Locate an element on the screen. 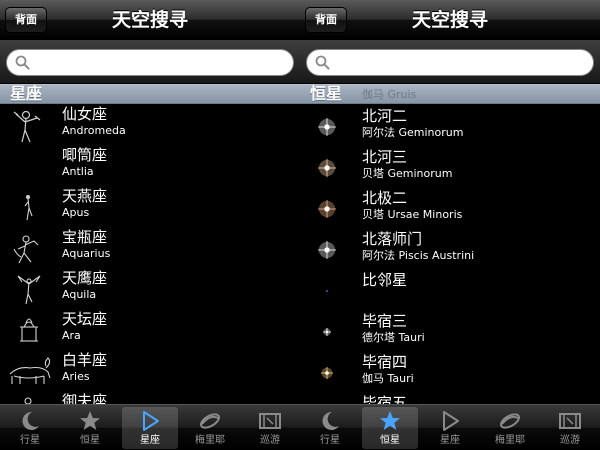 This screenshot has width=600, height=450. list-item: 天燕座 Apus is located at coordinates (150, 206).